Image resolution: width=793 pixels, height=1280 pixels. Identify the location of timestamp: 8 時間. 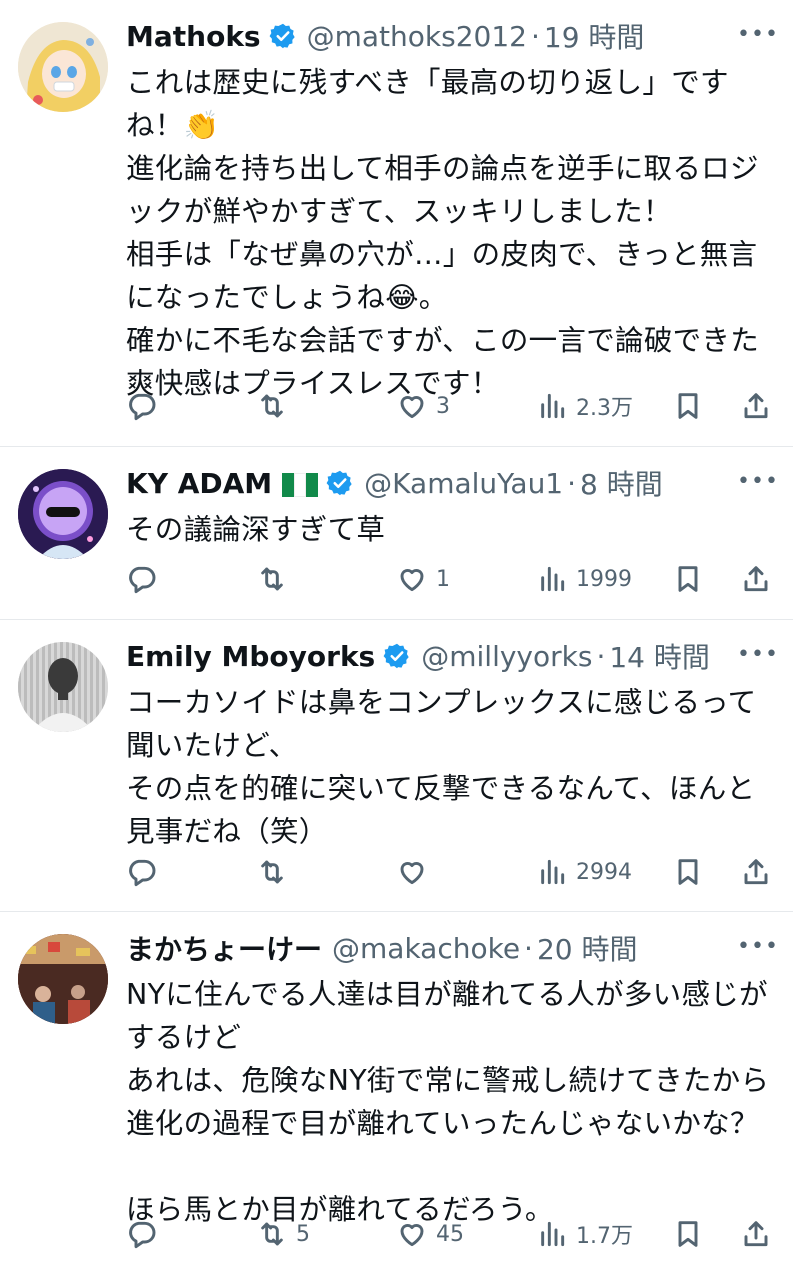
(621, 483).